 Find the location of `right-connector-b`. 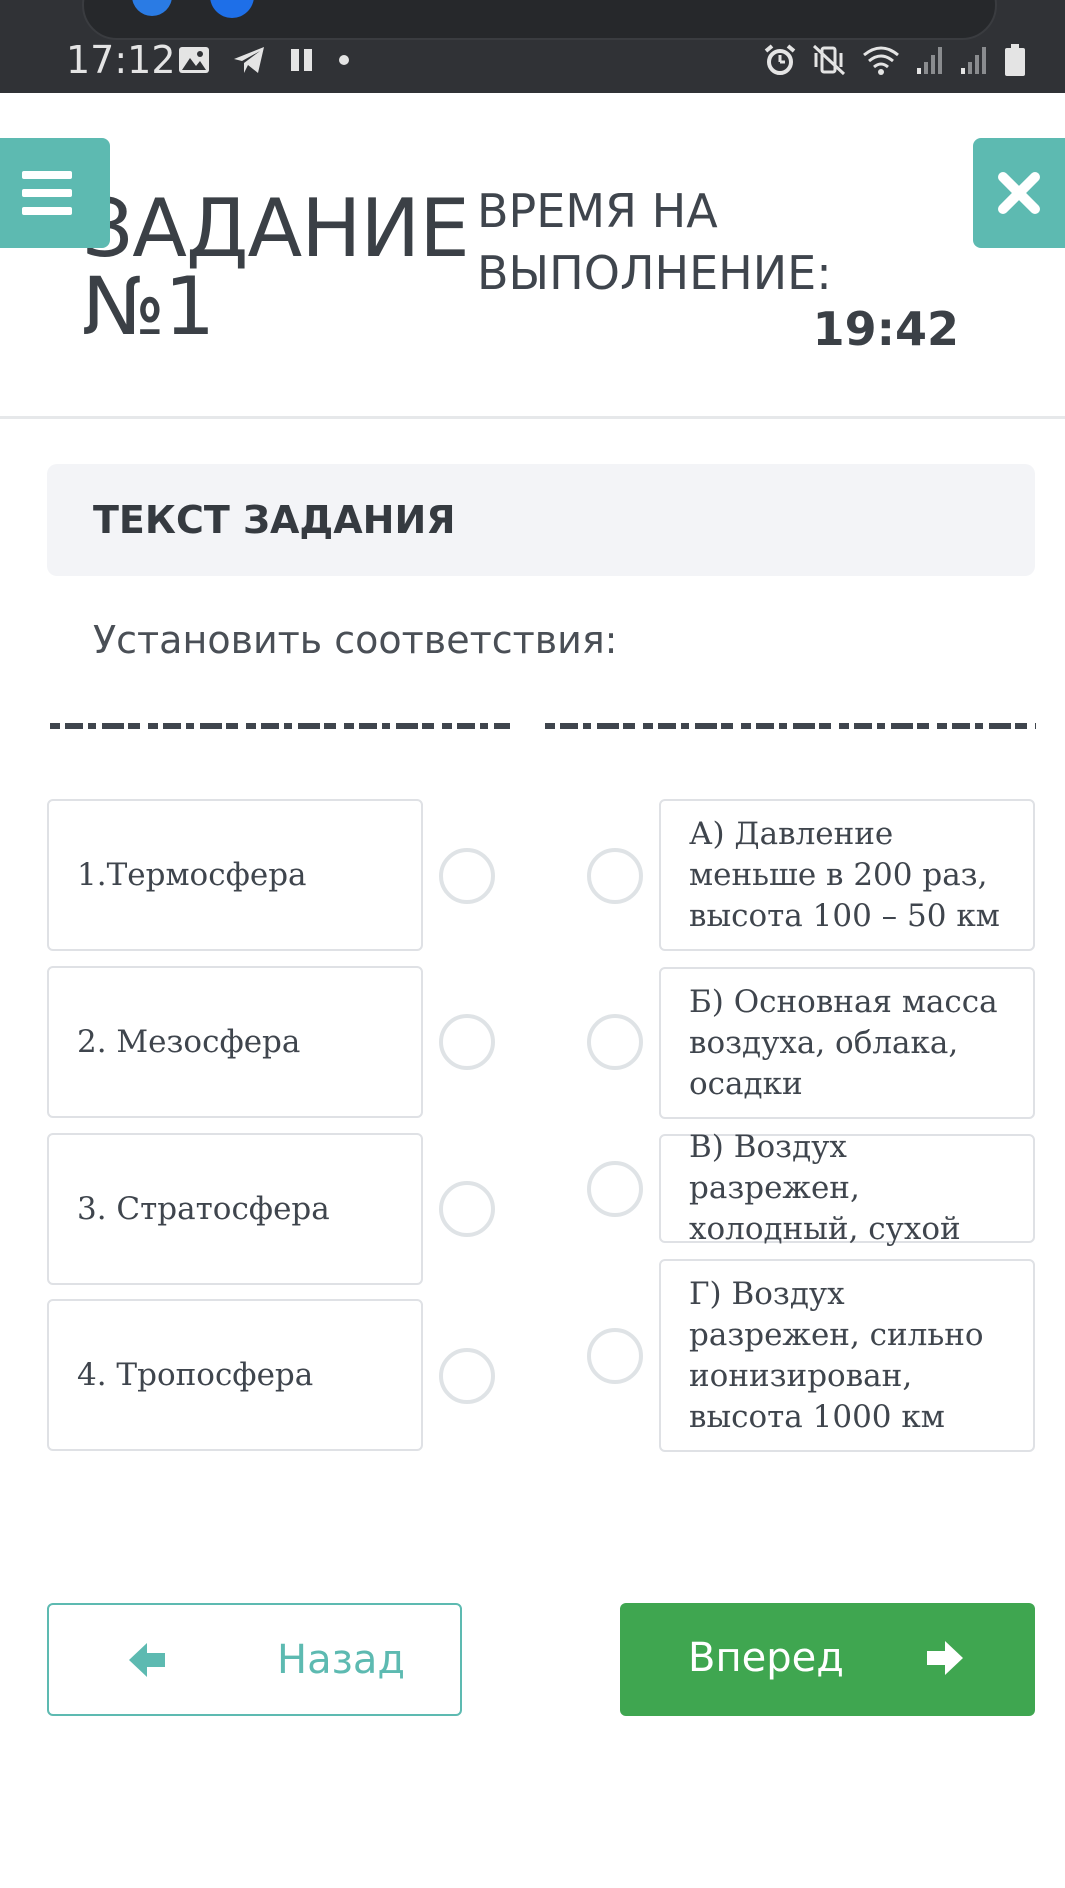

right-connector-b is located at coordinates (615, 1042).